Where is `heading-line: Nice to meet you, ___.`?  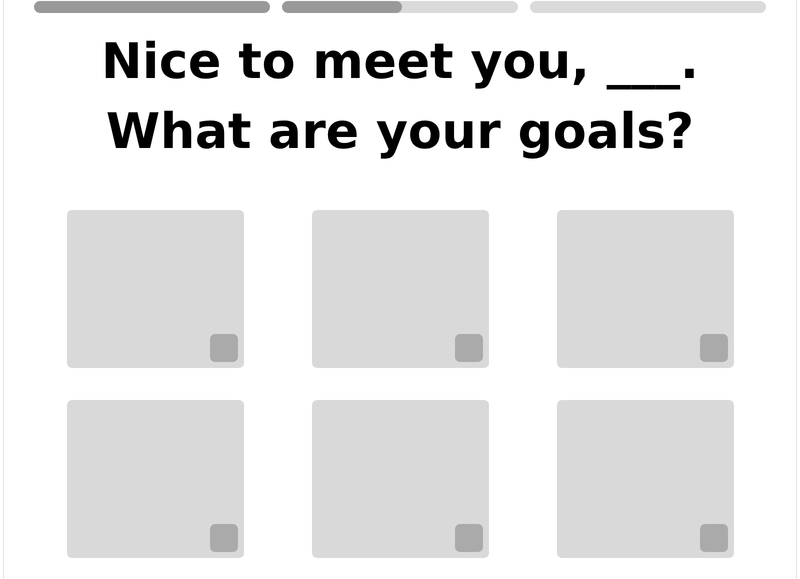
heading-line: Nice to meet you, ___. is located at coordinates (400, 62).